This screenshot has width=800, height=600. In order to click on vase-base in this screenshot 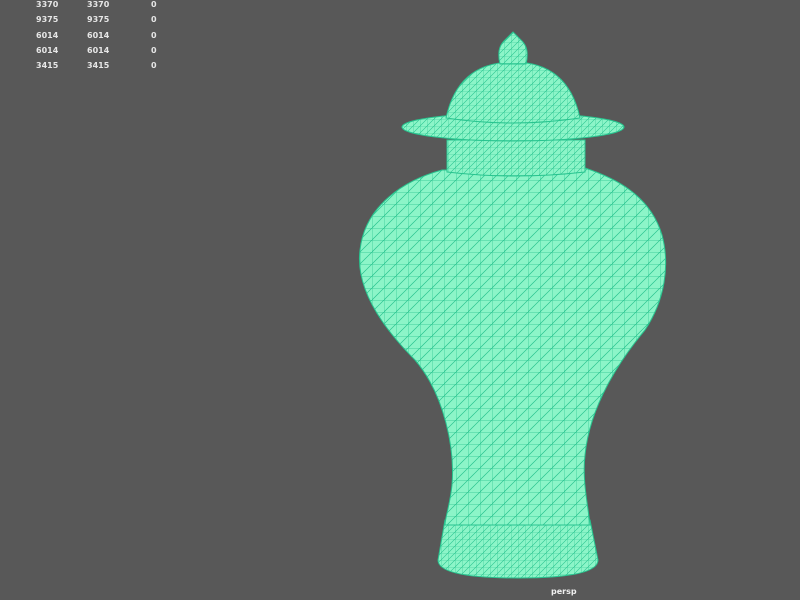, I will do `click(518, 549)`.